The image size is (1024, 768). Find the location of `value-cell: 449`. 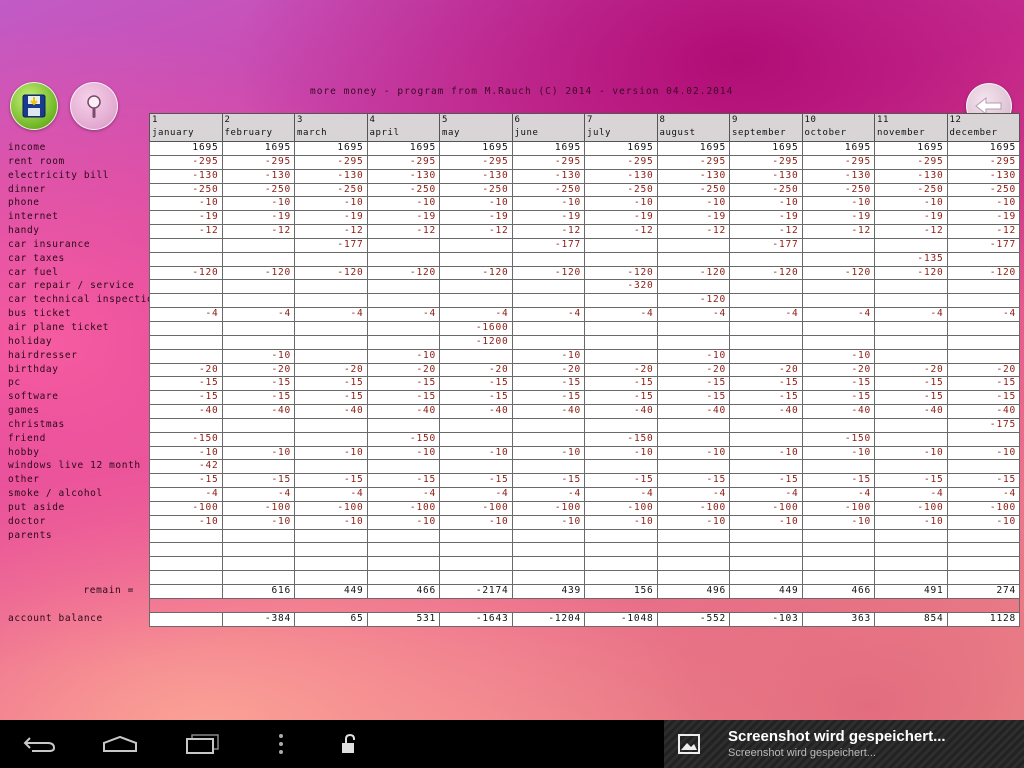

value-cell: 449 is located at coordinates (331, 591).